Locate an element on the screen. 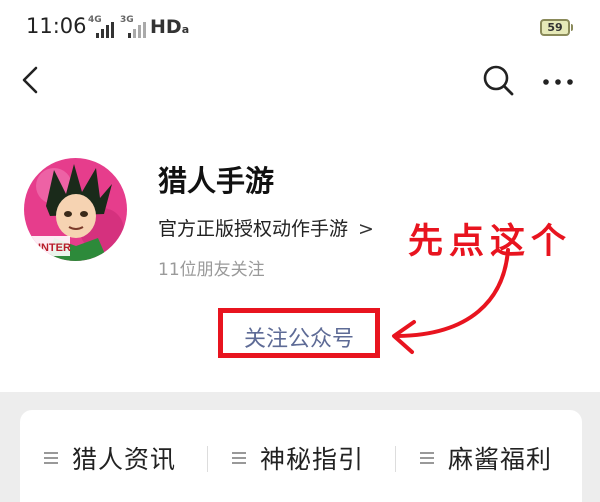  status-time: 11:06 is located at coordinates (56, 26).